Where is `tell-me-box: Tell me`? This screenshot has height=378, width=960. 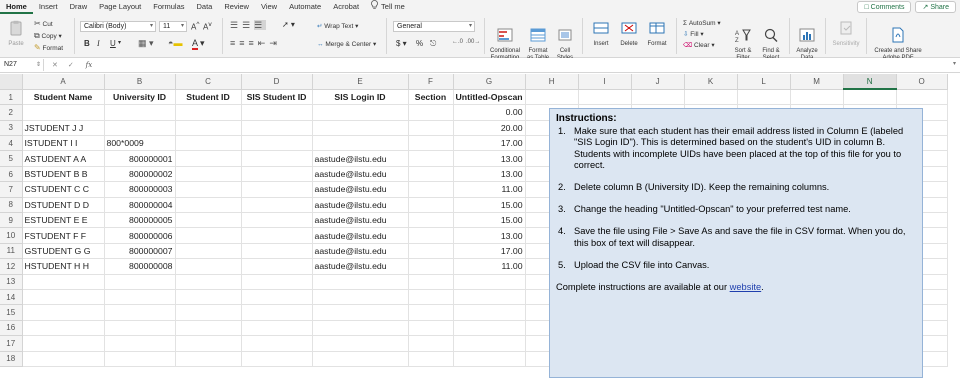
tell-me-box: Tell me is located at coordinates (388, 7).